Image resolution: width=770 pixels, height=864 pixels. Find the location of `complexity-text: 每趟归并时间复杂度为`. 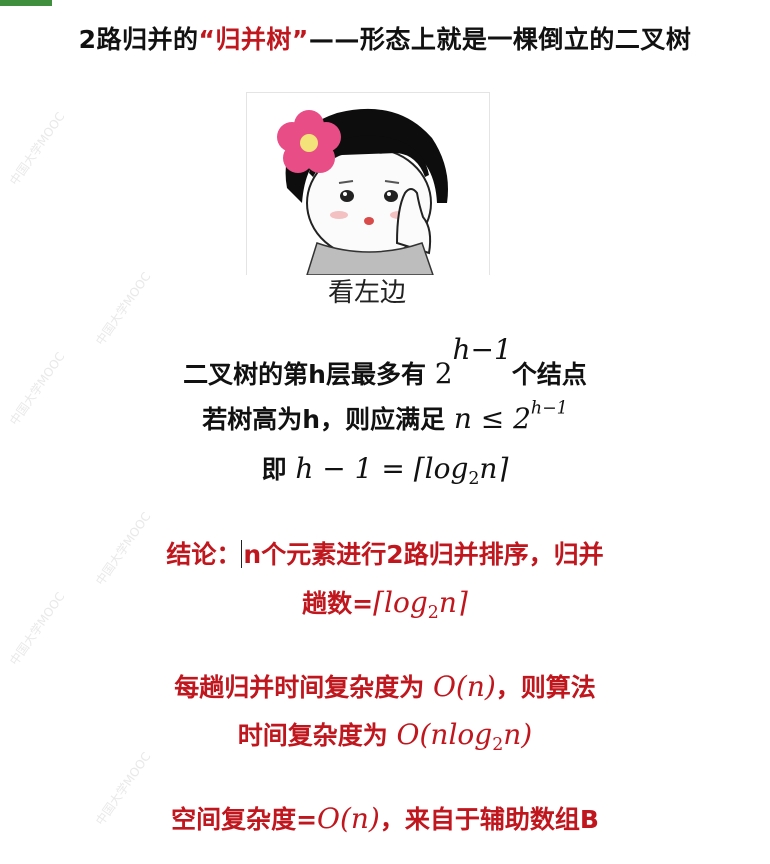

complexity-text: 每趟归并时间复杂度为 is located at coordinates (299, 687).